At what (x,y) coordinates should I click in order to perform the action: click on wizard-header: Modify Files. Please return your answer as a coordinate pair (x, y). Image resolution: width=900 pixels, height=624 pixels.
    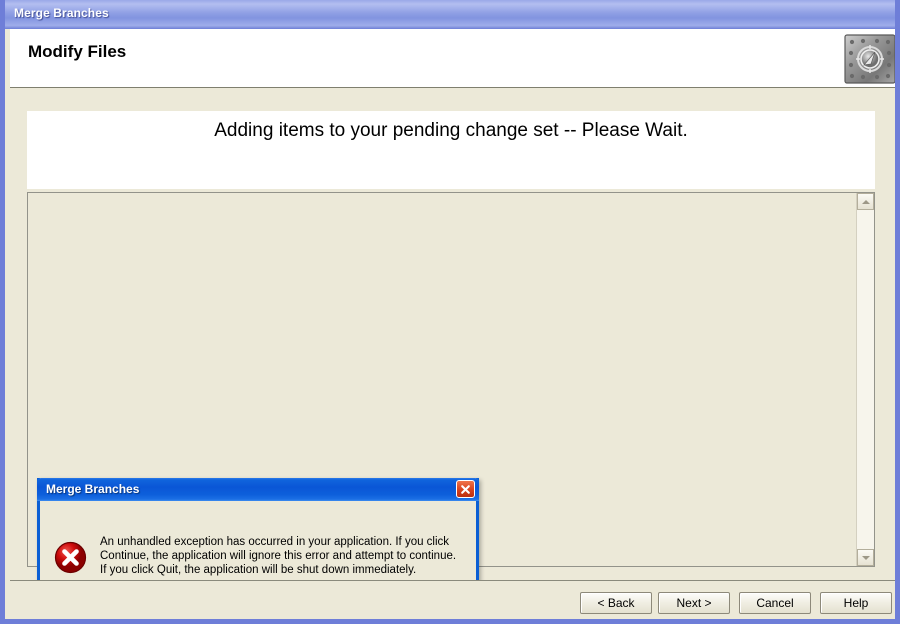
    Looking at the image, I should click on (452, 58).